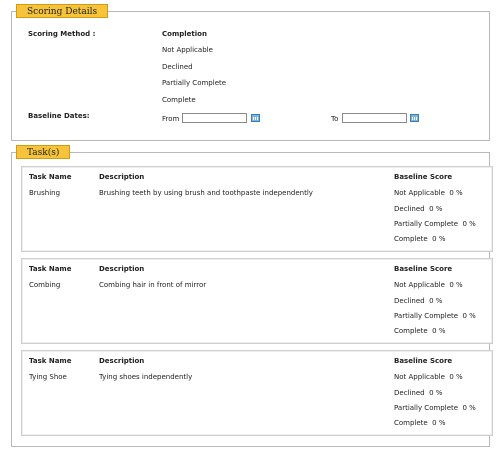 This screenshot has width=500, height=450. What do you see at coordinates (153, 285) in the screenshot?
I see `task-description: Combing hair in front of mirror` at bounding box center [153, 285].